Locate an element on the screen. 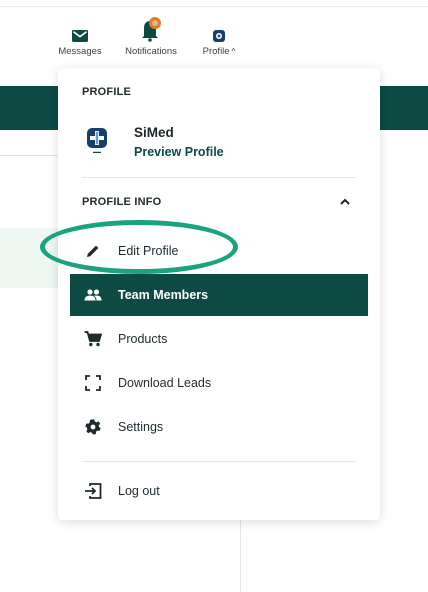 The width and height of the screenshot is (428, 592). nav-messages: Messages is located at coordinates (80, 36).